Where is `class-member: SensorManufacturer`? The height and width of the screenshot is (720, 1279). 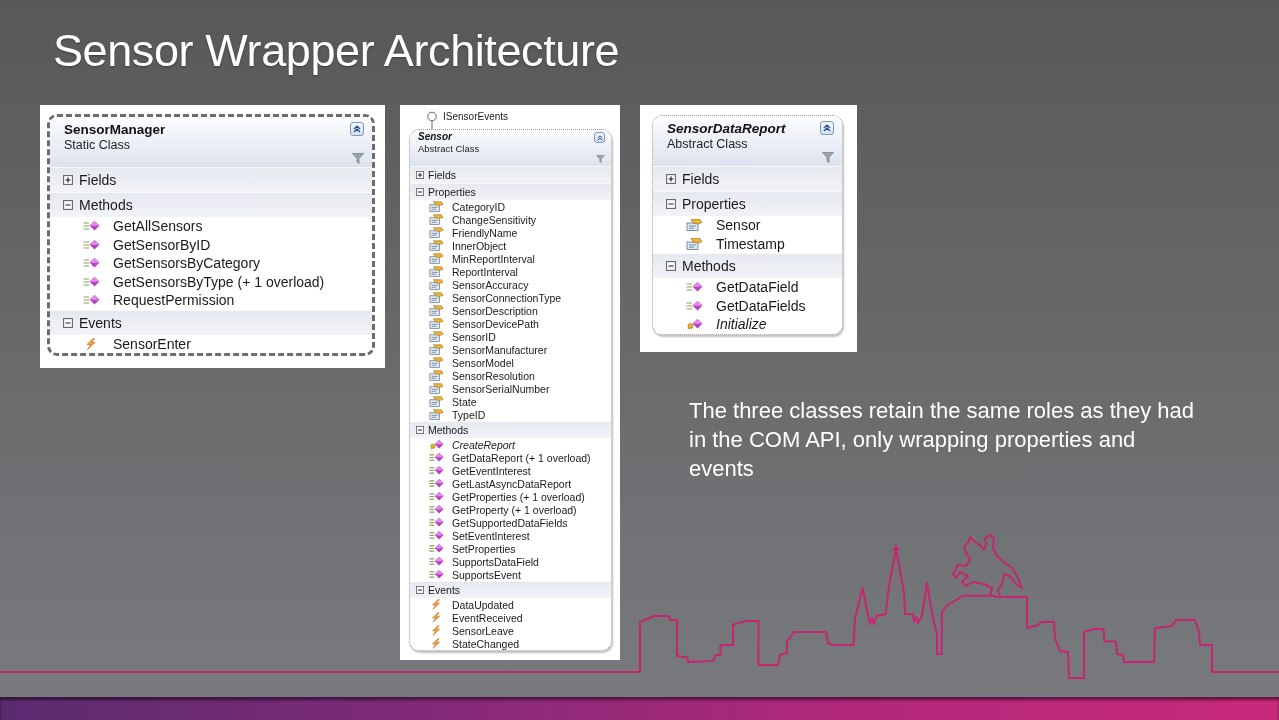 class-member: SensorManufacturer is located at coordinates (488, 349).